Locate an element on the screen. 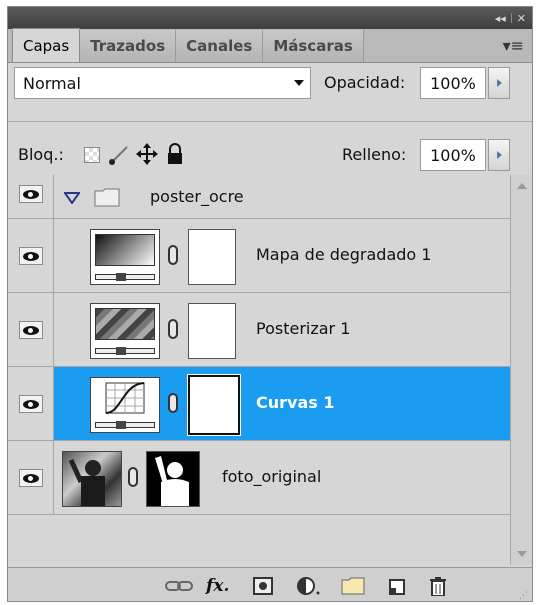 The image size is (540, 605). layer-row: Posterizar 1 is located at coordinates (260, 330).